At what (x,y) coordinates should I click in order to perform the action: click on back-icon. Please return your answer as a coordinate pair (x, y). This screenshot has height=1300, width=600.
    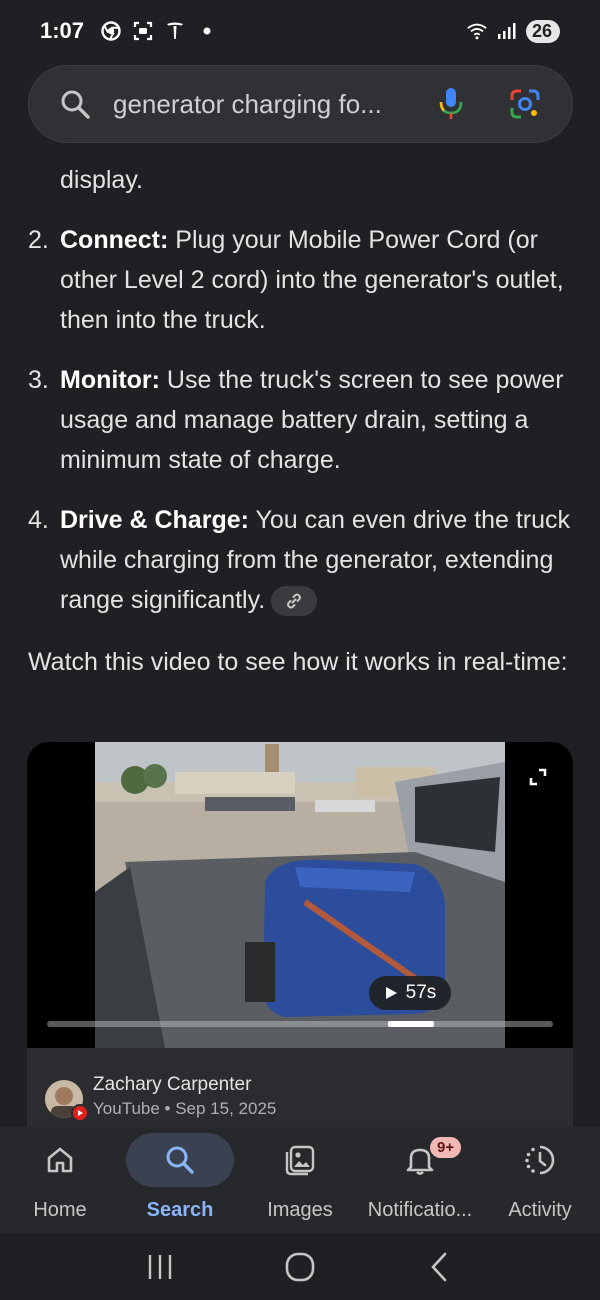
    Looking at the image, I should click on (439, 1266).